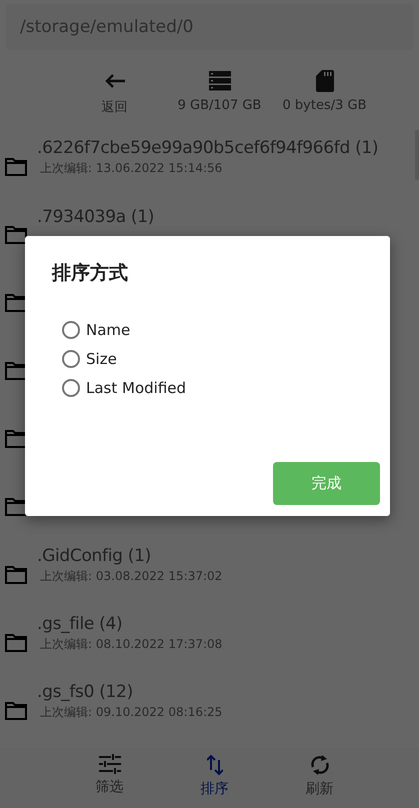  What do you see at coordinates (326, 483) in the screenshot?
I see `done-button: 完成` at bounding box center [326, 483].